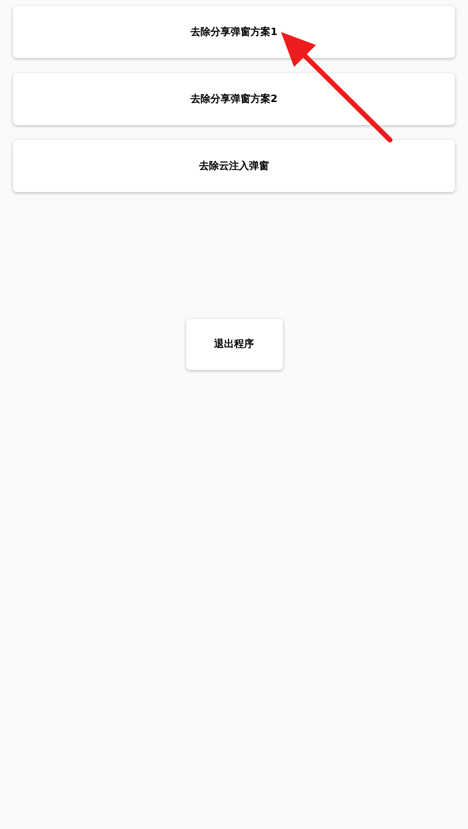  What do you see at coordinates (234, 166) in the screenshot?
I see `option-button: 去除云注入弹窗` at bounding box center [234, 166].